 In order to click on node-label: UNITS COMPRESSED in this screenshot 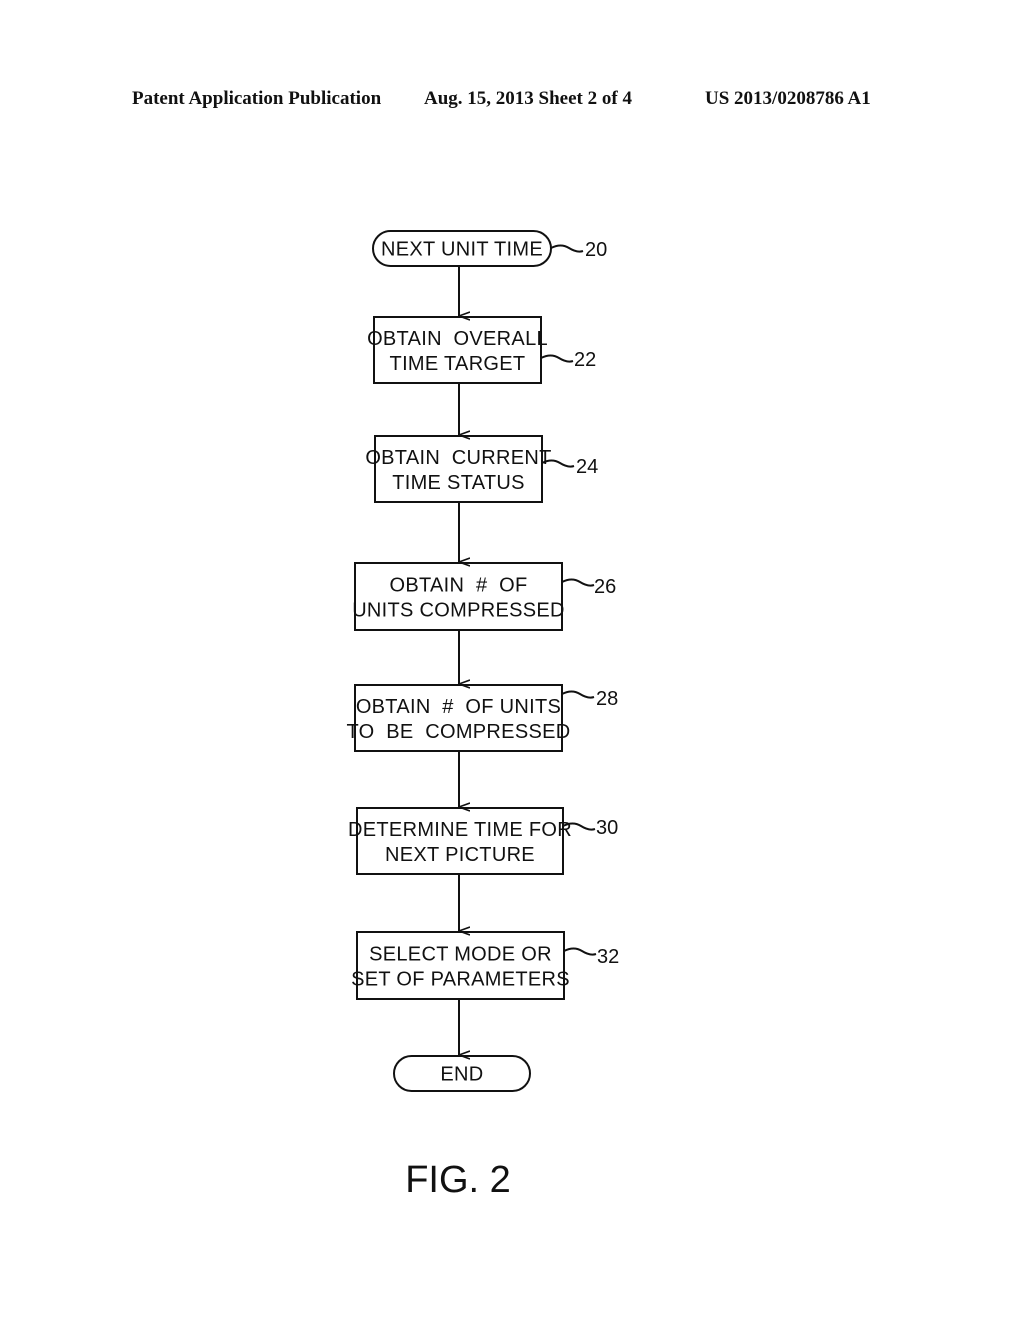, I will do `click(458, 611)`.